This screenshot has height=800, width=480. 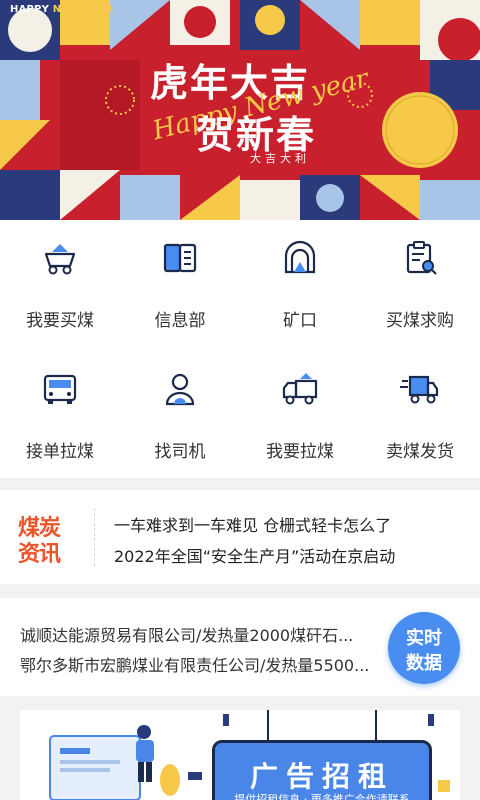 I want to click on ad-board: 广告招租 提供招租信息 · 更多推广合作请联系, so click(x=322, y=770).